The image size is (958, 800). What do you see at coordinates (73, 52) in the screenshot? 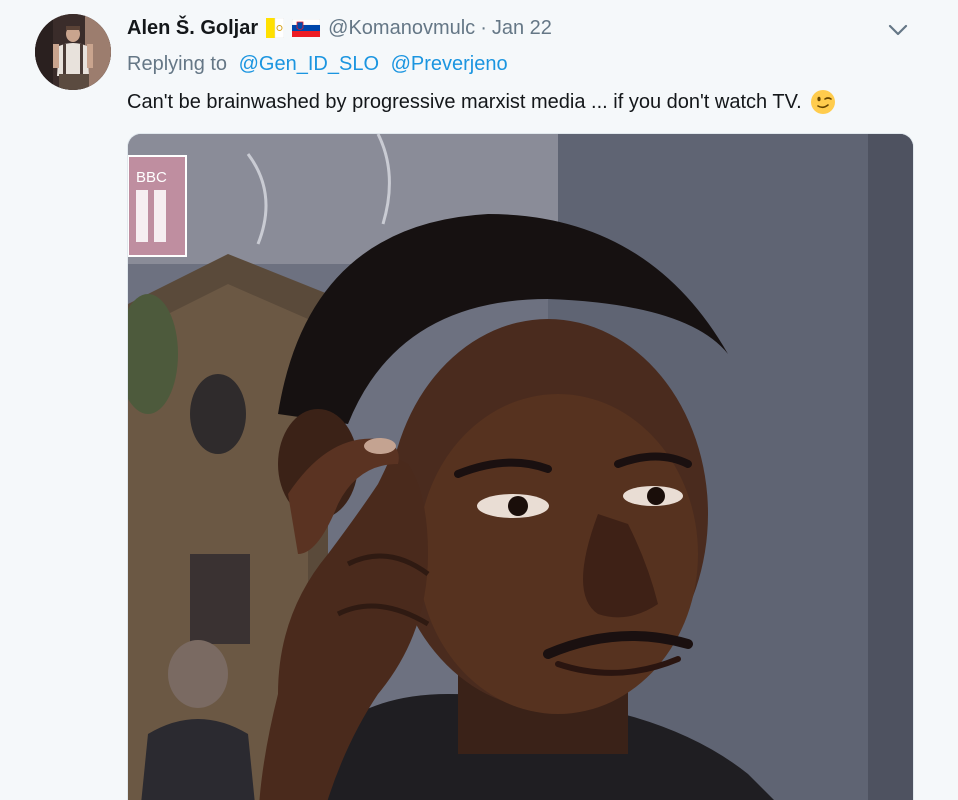
I see `avatar` at bounding box center [73, 52].